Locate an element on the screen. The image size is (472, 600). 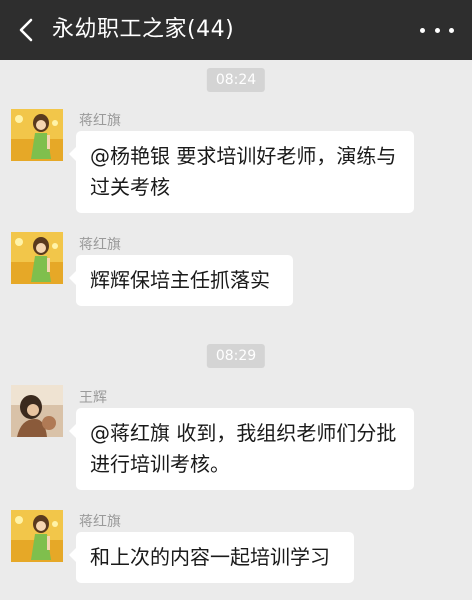
timestamp: 08:29 is located at coordinates (236, 356).